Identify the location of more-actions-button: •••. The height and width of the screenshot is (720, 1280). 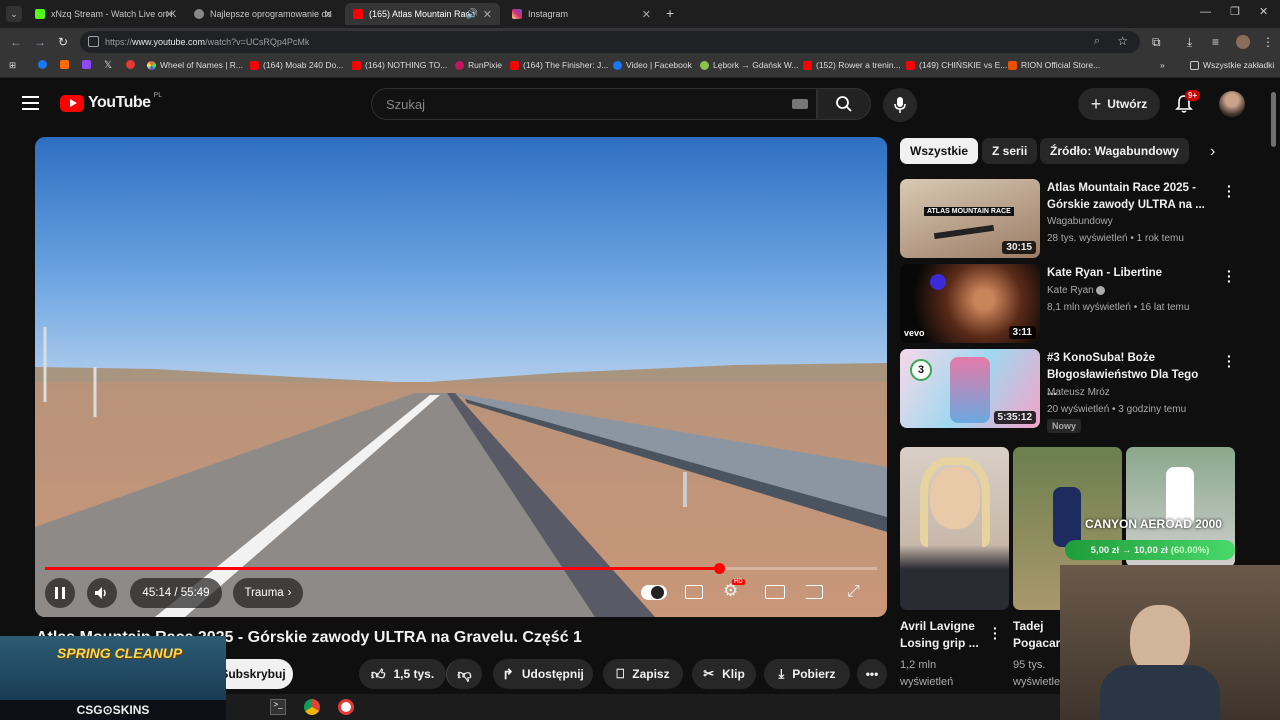
(872, 674).